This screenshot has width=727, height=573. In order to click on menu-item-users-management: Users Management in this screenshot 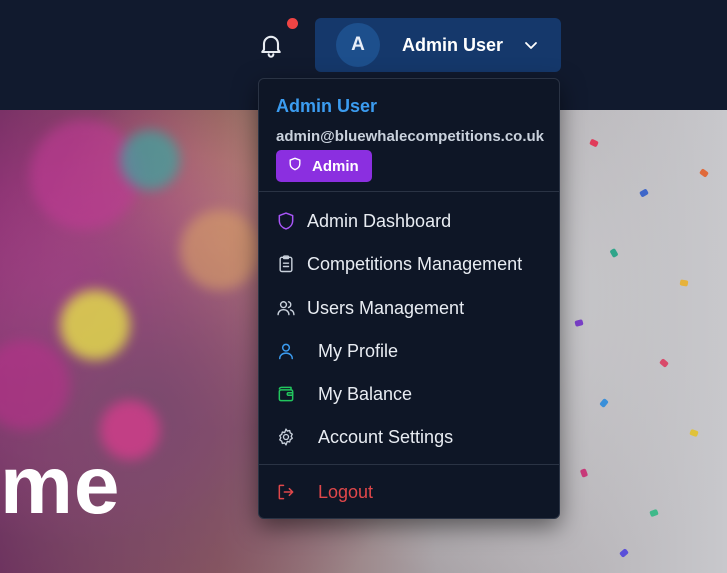, I will do `click(409, 308)`.